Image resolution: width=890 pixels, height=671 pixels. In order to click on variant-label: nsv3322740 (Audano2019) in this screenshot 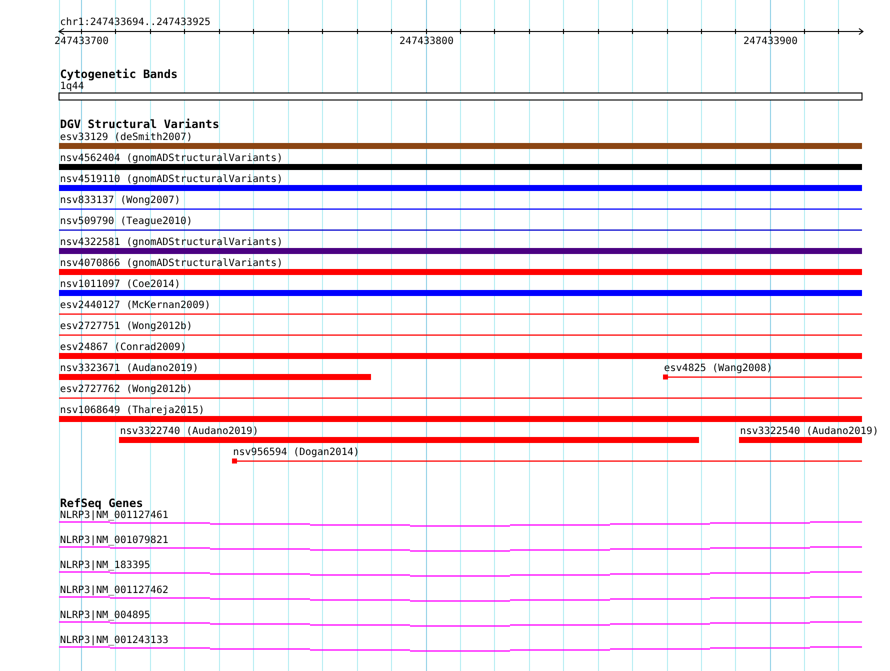, I will do `click(189, 431)`.